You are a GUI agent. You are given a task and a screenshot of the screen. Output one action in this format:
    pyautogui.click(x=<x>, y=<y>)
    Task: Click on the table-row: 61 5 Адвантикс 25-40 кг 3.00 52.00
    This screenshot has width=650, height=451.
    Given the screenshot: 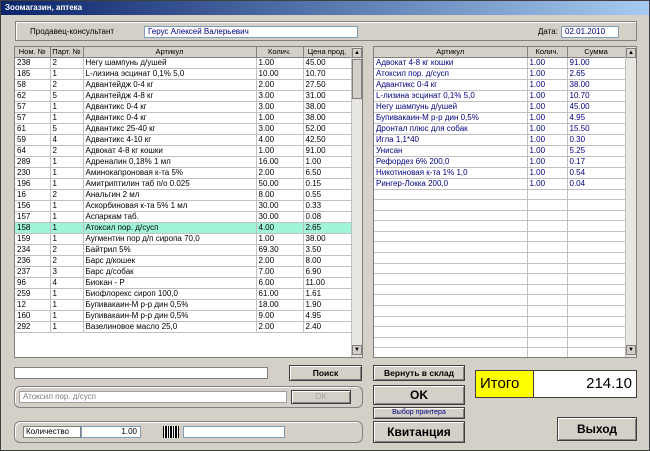 What is the action you would take?
    pyautogui.click(x=183, y=129)
    